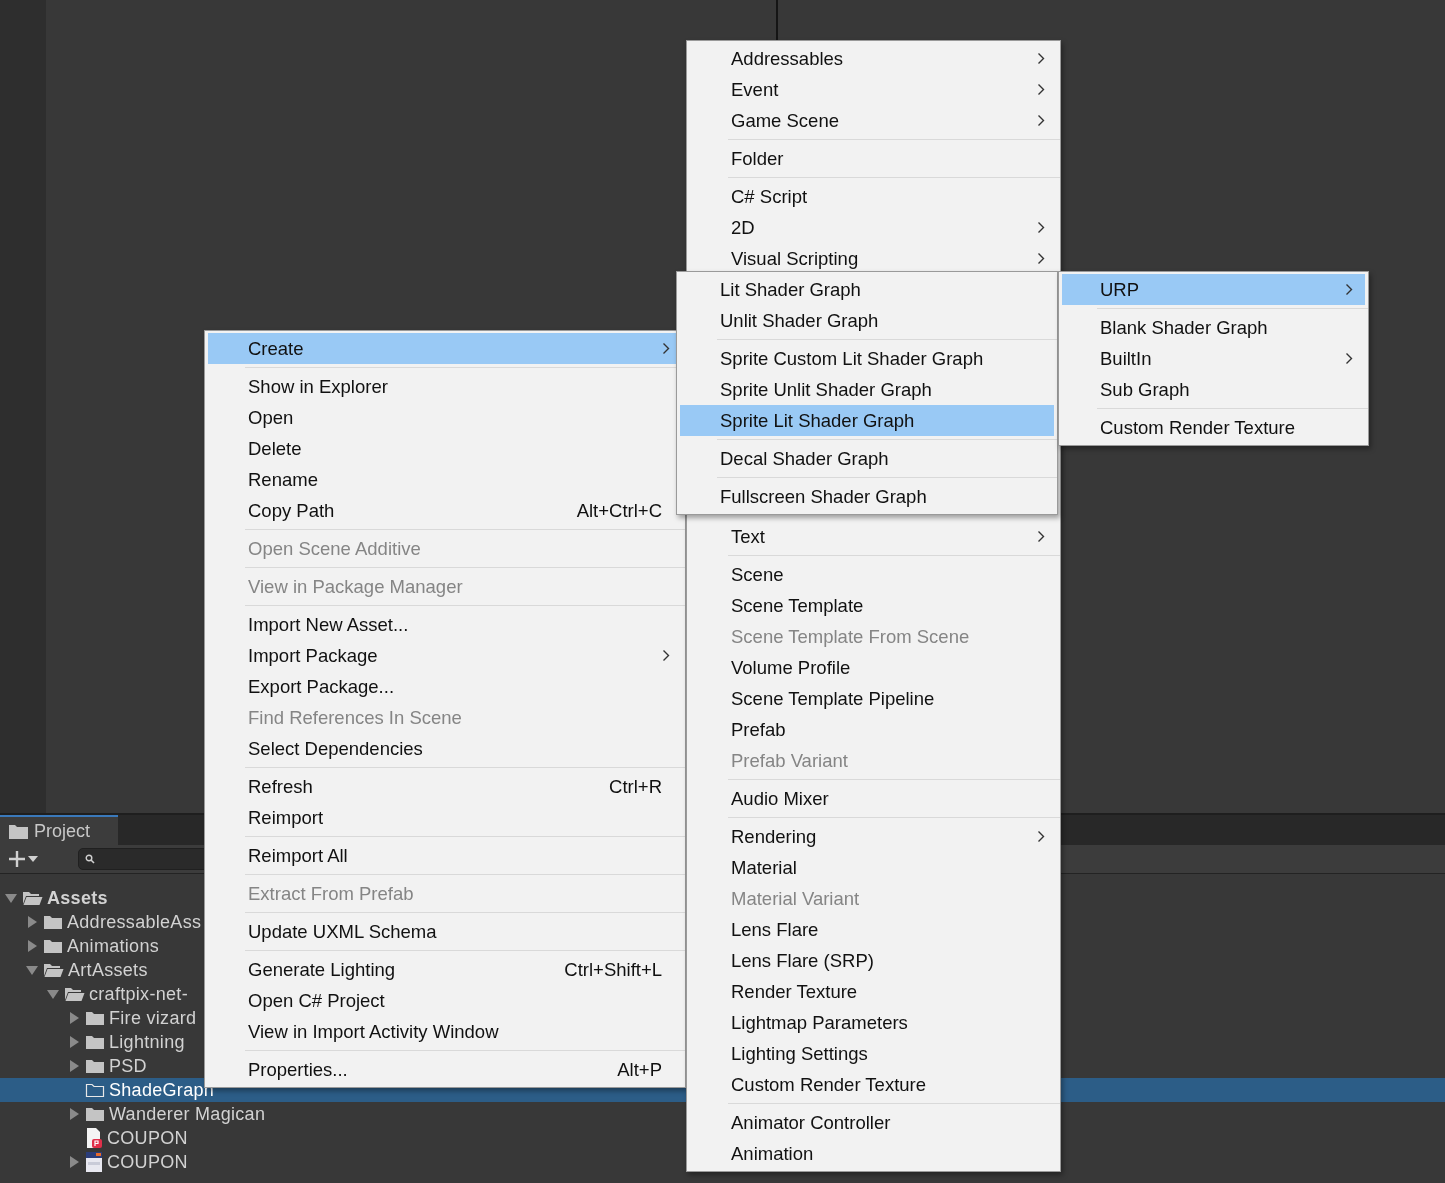  Describe the element at coordinates (613, 969) in the screenshot. I see `shortcut-label: Ctrl+Shift+L` at that location.